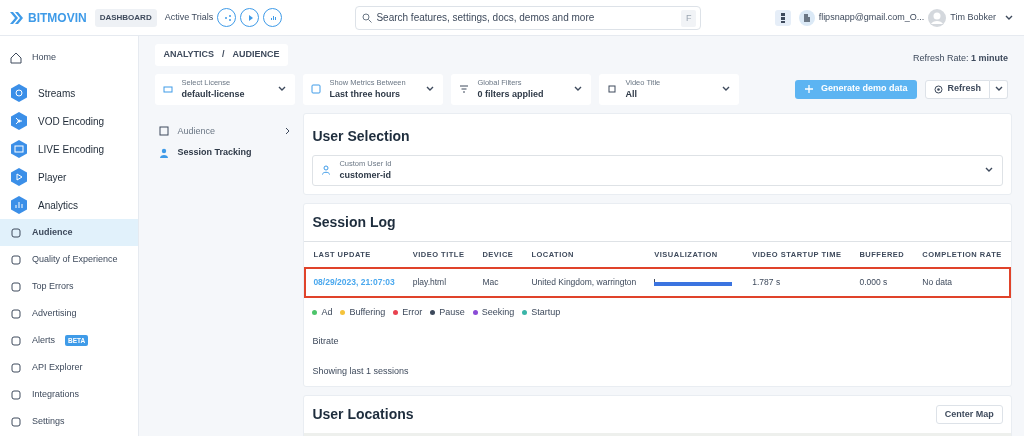  What do you see at coordinates (69, 57) in the screenshot?
I see `sidebar-item: Home` at bounding box center [69, 57].